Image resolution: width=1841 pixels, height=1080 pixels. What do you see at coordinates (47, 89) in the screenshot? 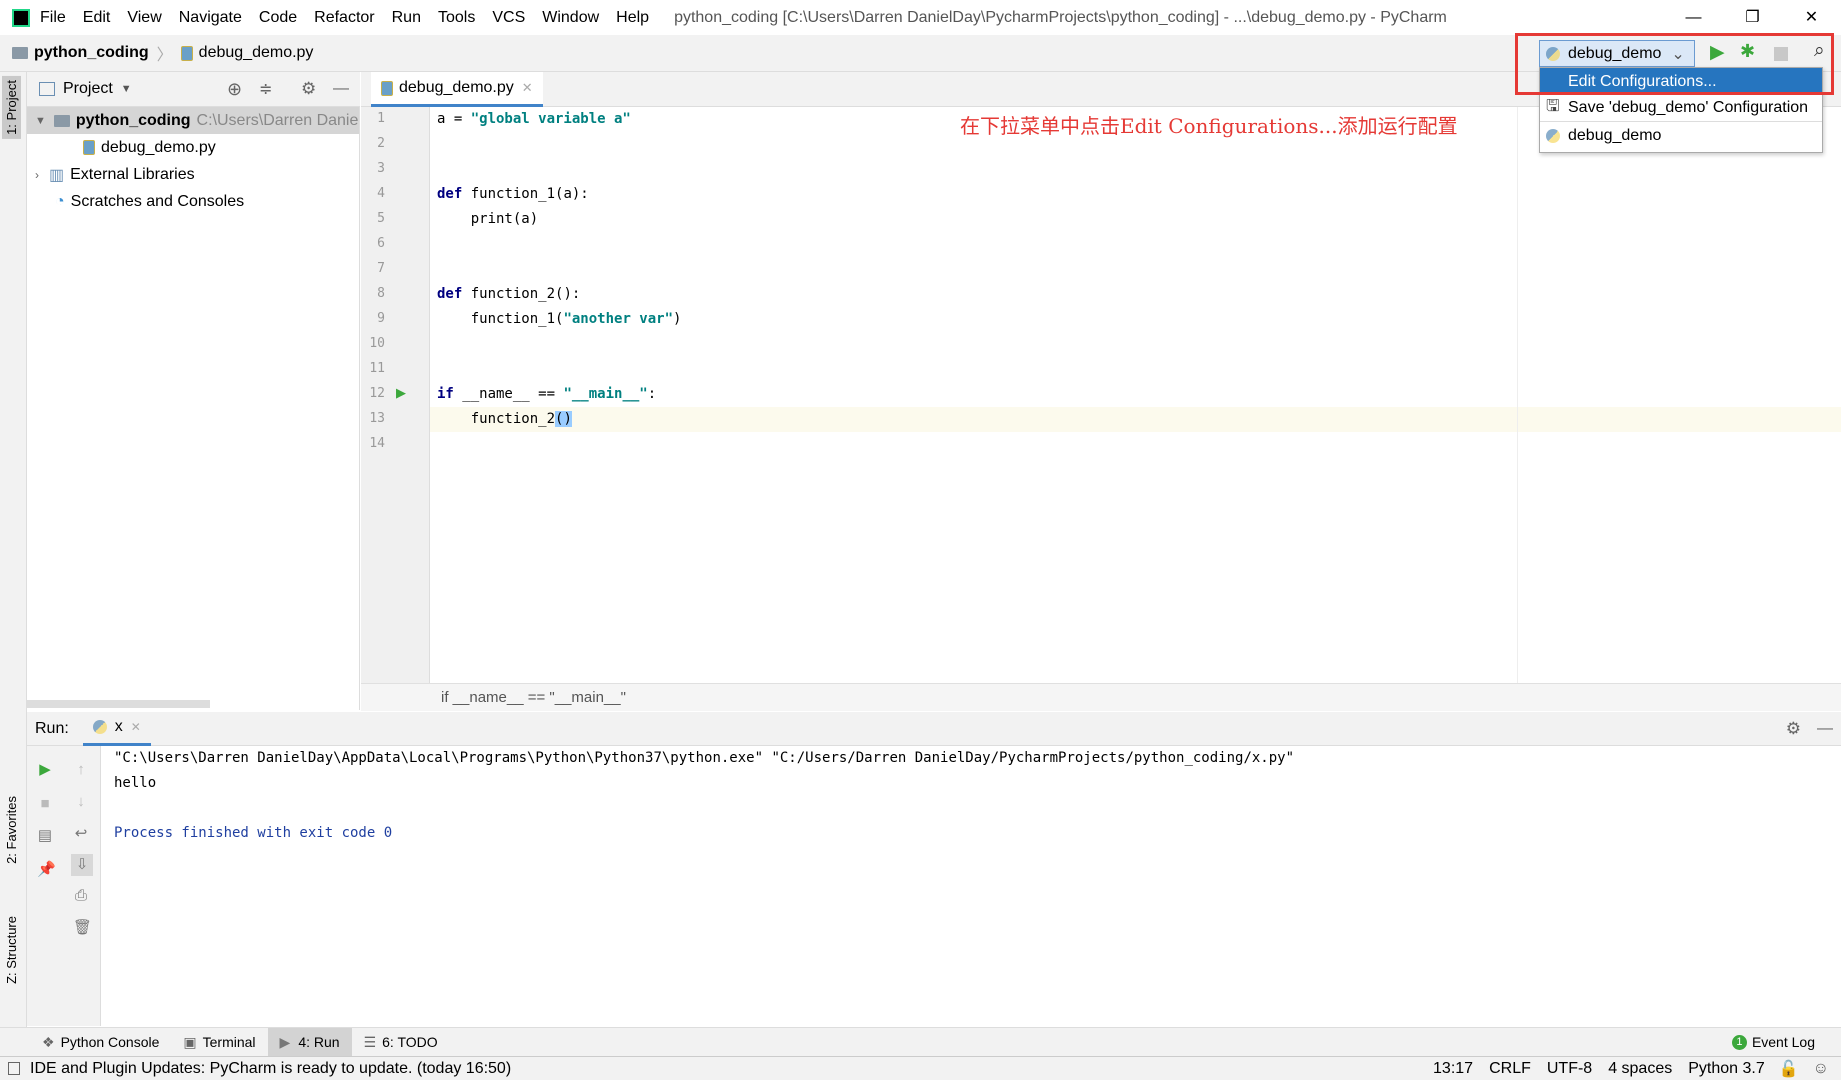
I see `project-view-icon` at bounding box center [47, 89].